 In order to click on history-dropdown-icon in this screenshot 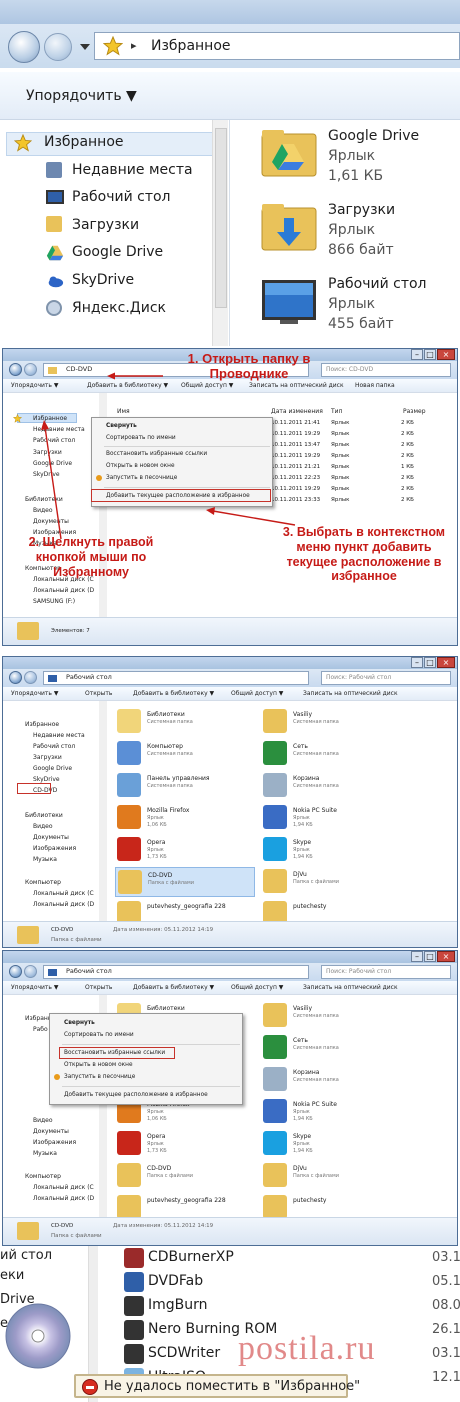, I will do `click(85, 47)`.